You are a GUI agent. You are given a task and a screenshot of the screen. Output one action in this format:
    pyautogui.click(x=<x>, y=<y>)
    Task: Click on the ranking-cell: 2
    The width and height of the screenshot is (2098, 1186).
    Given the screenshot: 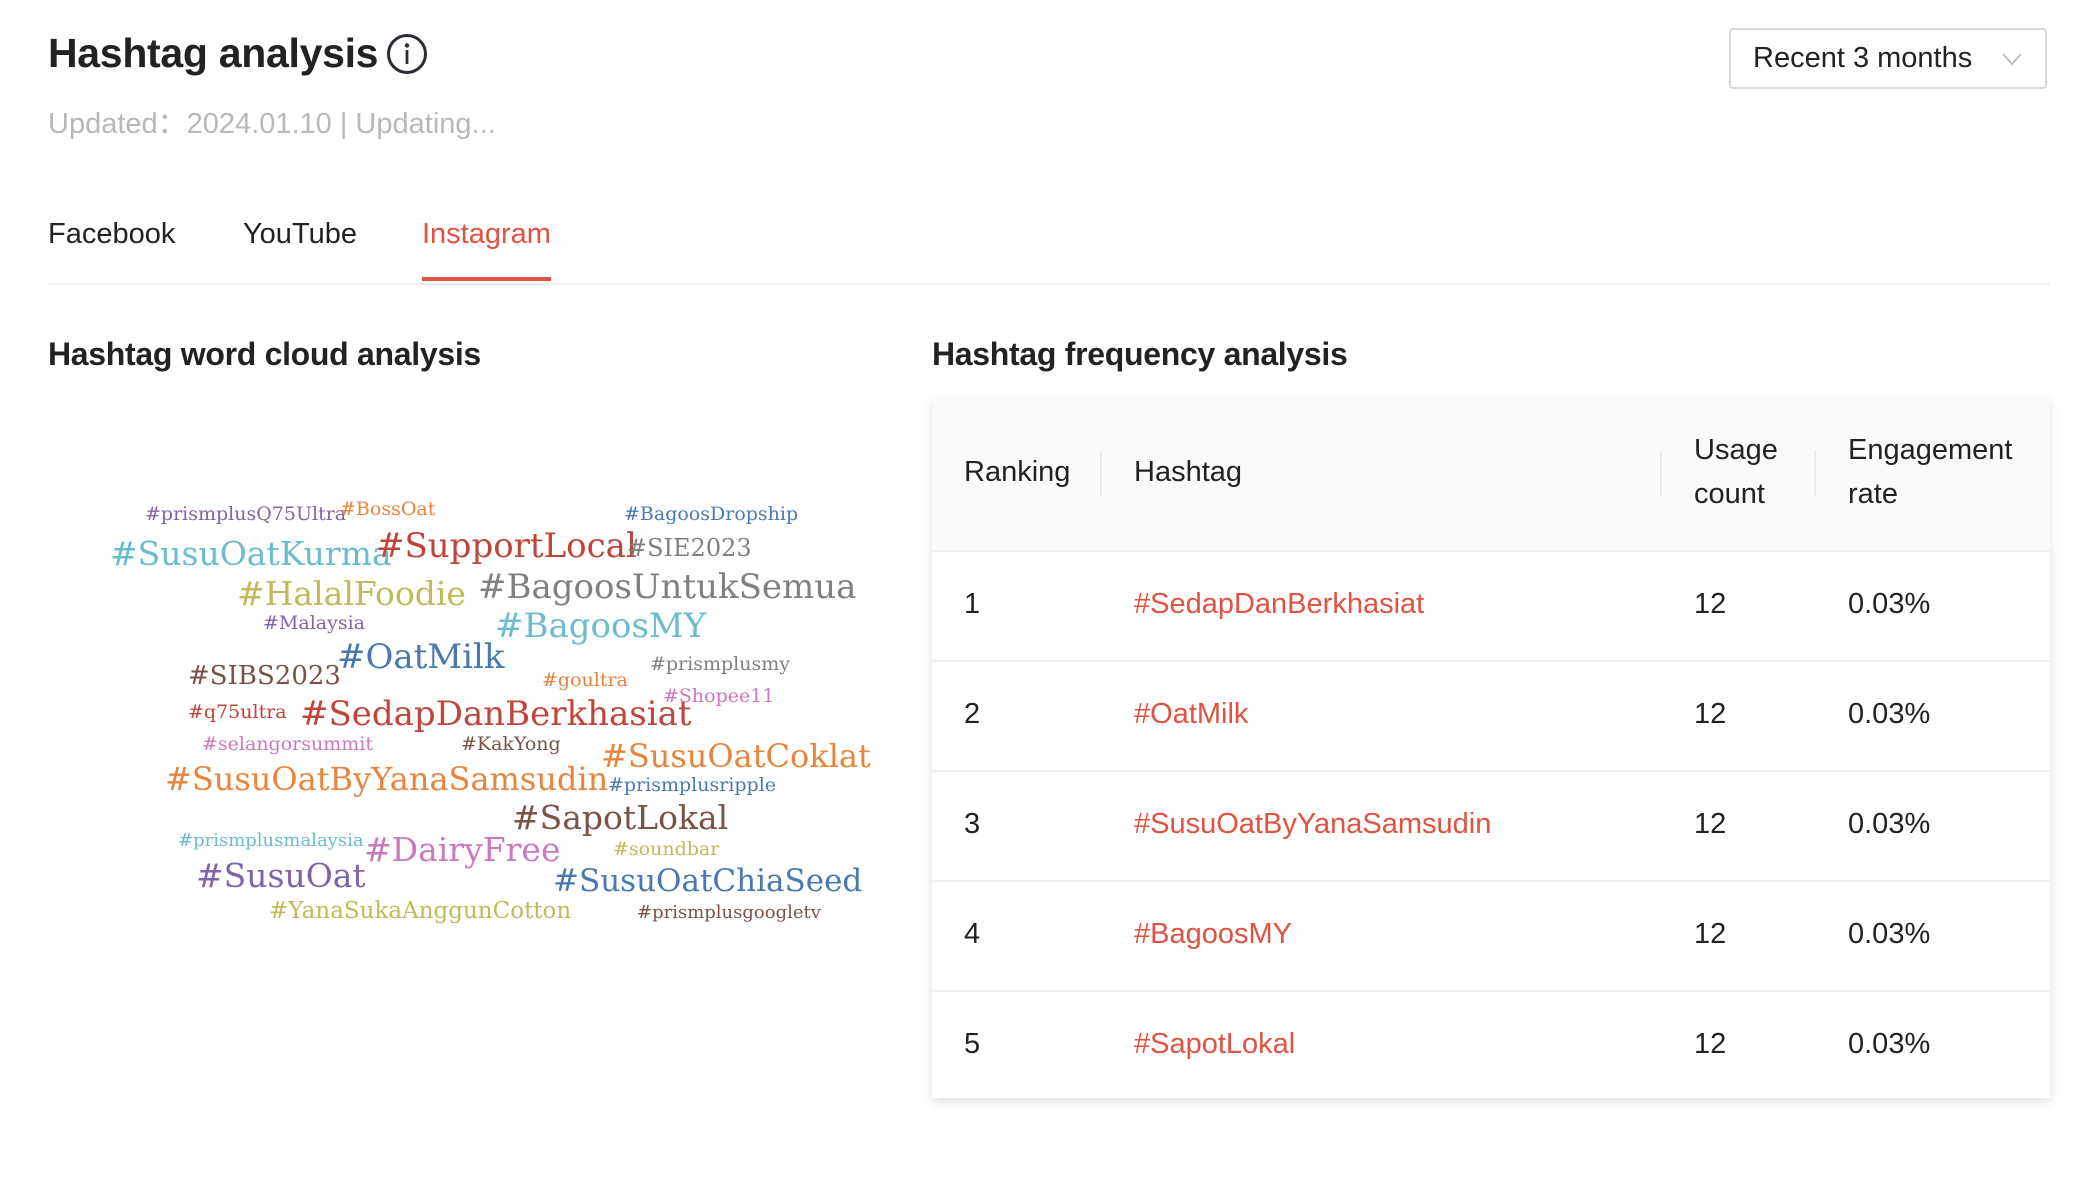 What is the action you would take?
    pyautogui.click(x=972, y=714)
    